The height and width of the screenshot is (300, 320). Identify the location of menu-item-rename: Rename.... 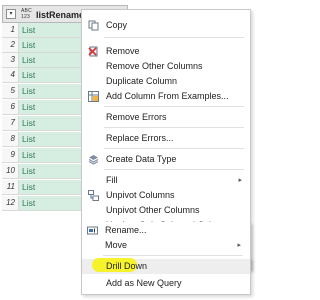
(165, 230).